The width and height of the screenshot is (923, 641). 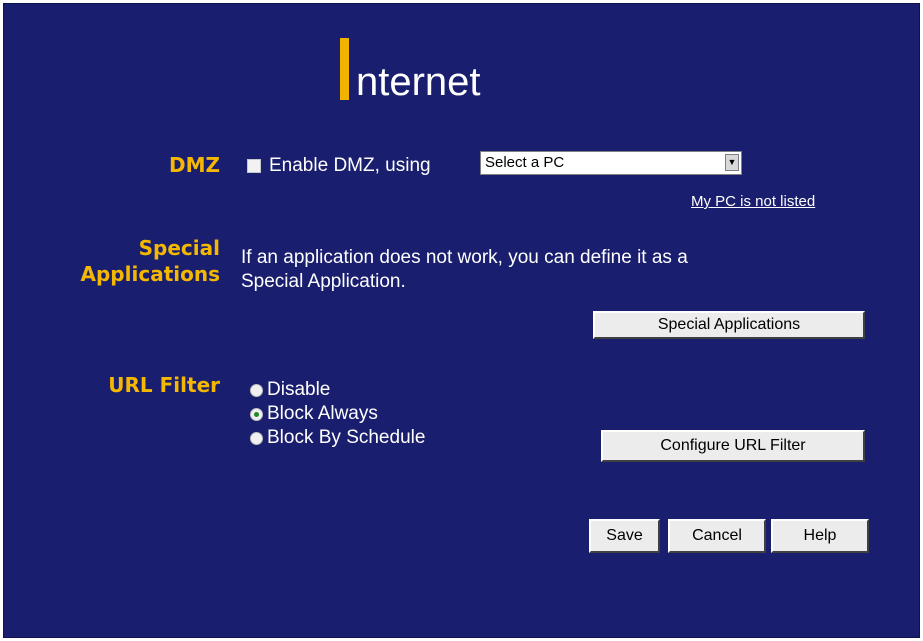 I want to click on special-applications-label-line2: Applications, so click(x=150, y=274).